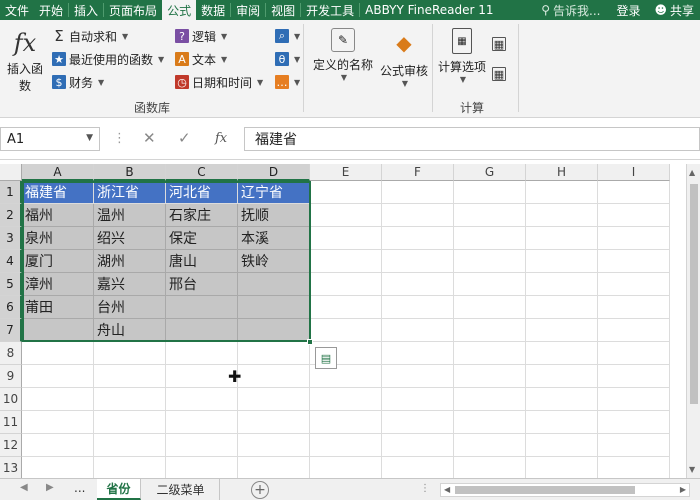  What do you see at coordinates (11, 192) in the screenshot?
I see `row-header-1: 1` at bounding box center [11, 192].